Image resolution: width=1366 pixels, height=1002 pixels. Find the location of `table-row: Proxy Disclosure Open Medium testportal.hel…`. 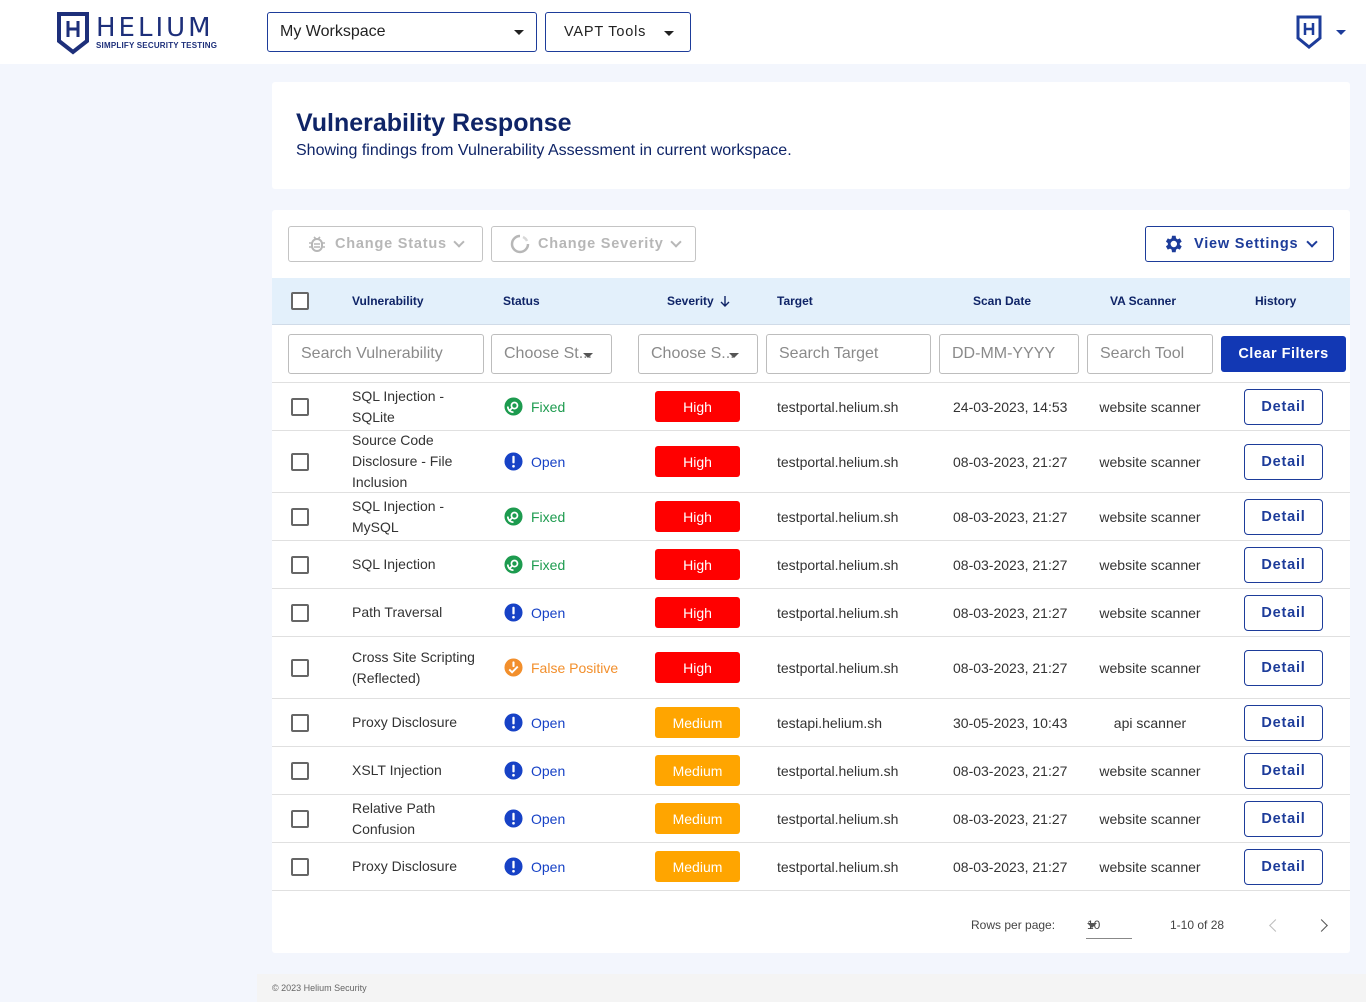

table-row: Proxy Disclosure Open Medium testportal.hel… is located at coordinates (811, 867).